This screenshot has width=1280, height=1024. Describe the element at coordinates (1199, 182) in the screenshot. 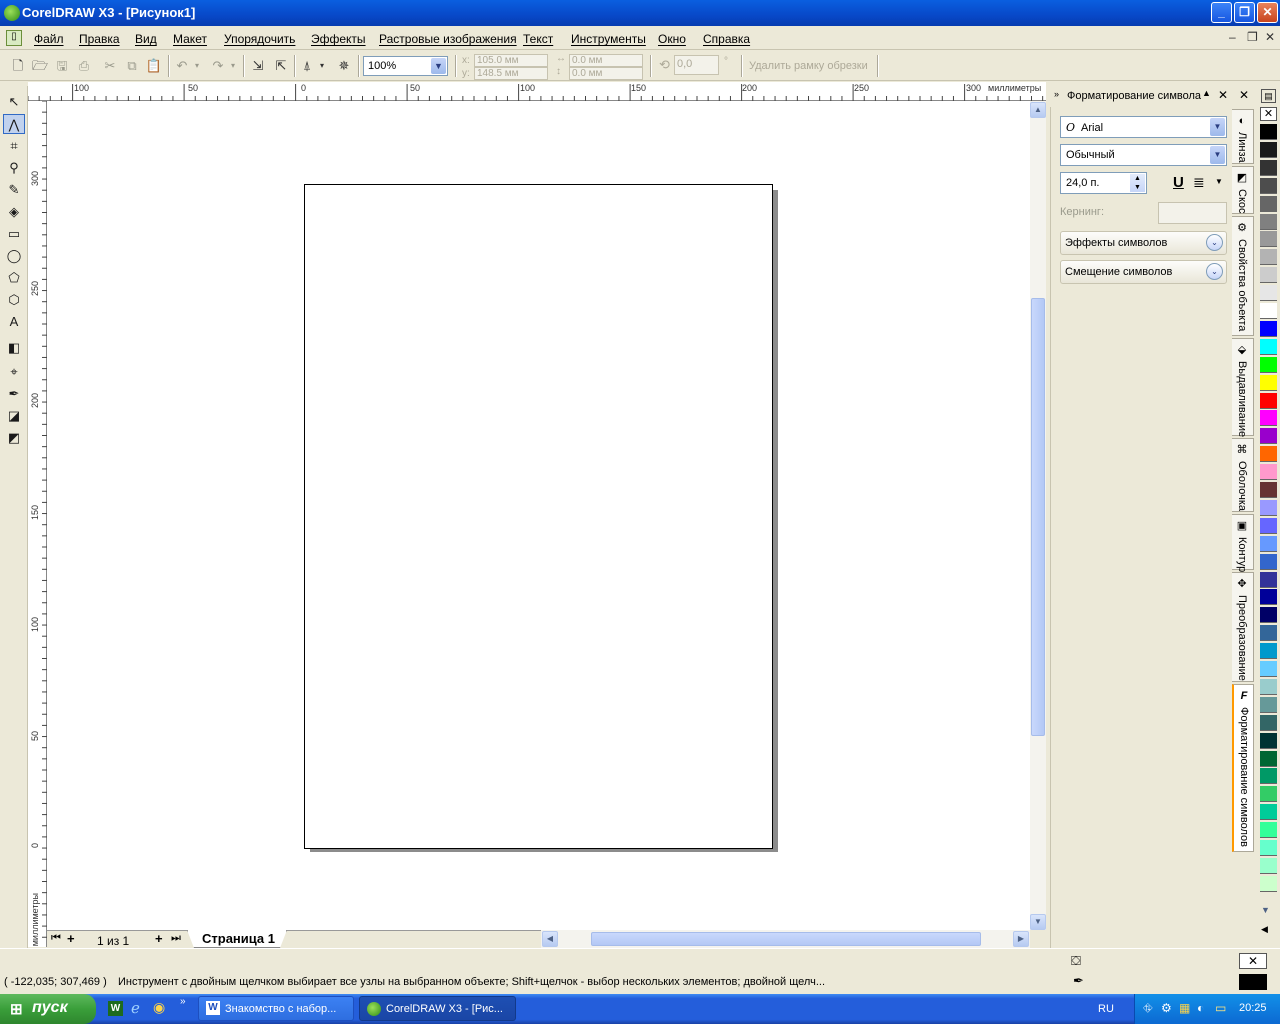

I see `strikethrough-icon: ≣` at that location.